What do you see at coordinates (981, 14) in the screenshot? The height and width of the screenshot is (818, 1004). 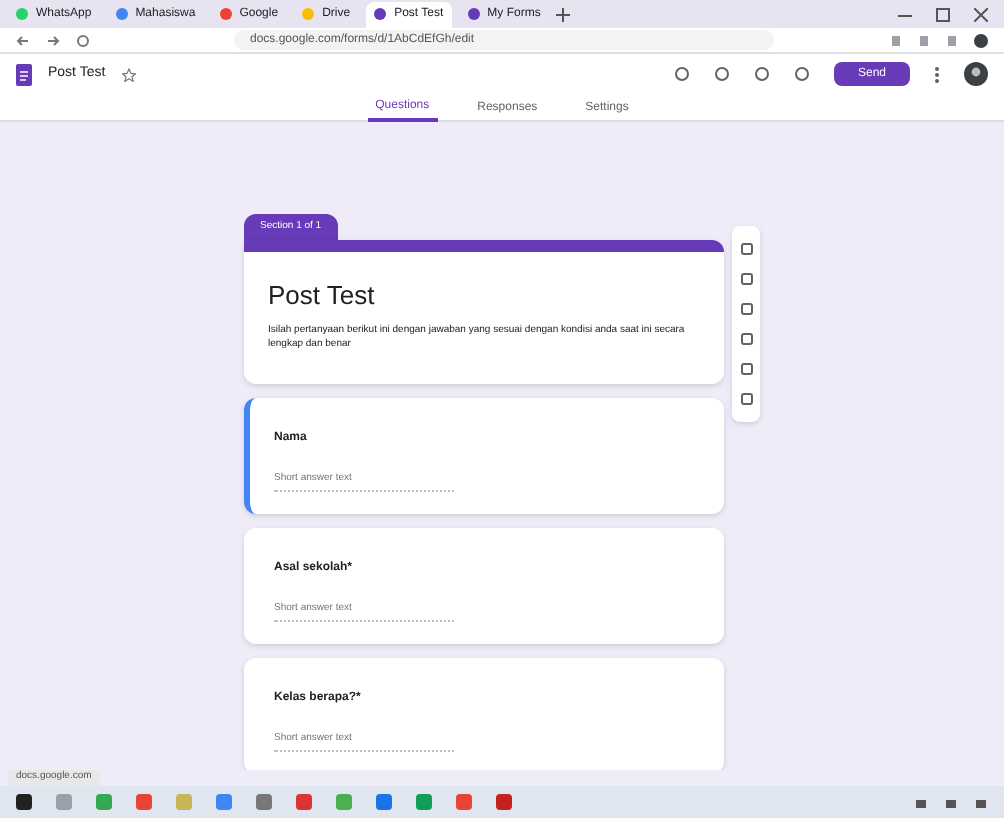 I see `close-icon` at bounding box center [981, 14].